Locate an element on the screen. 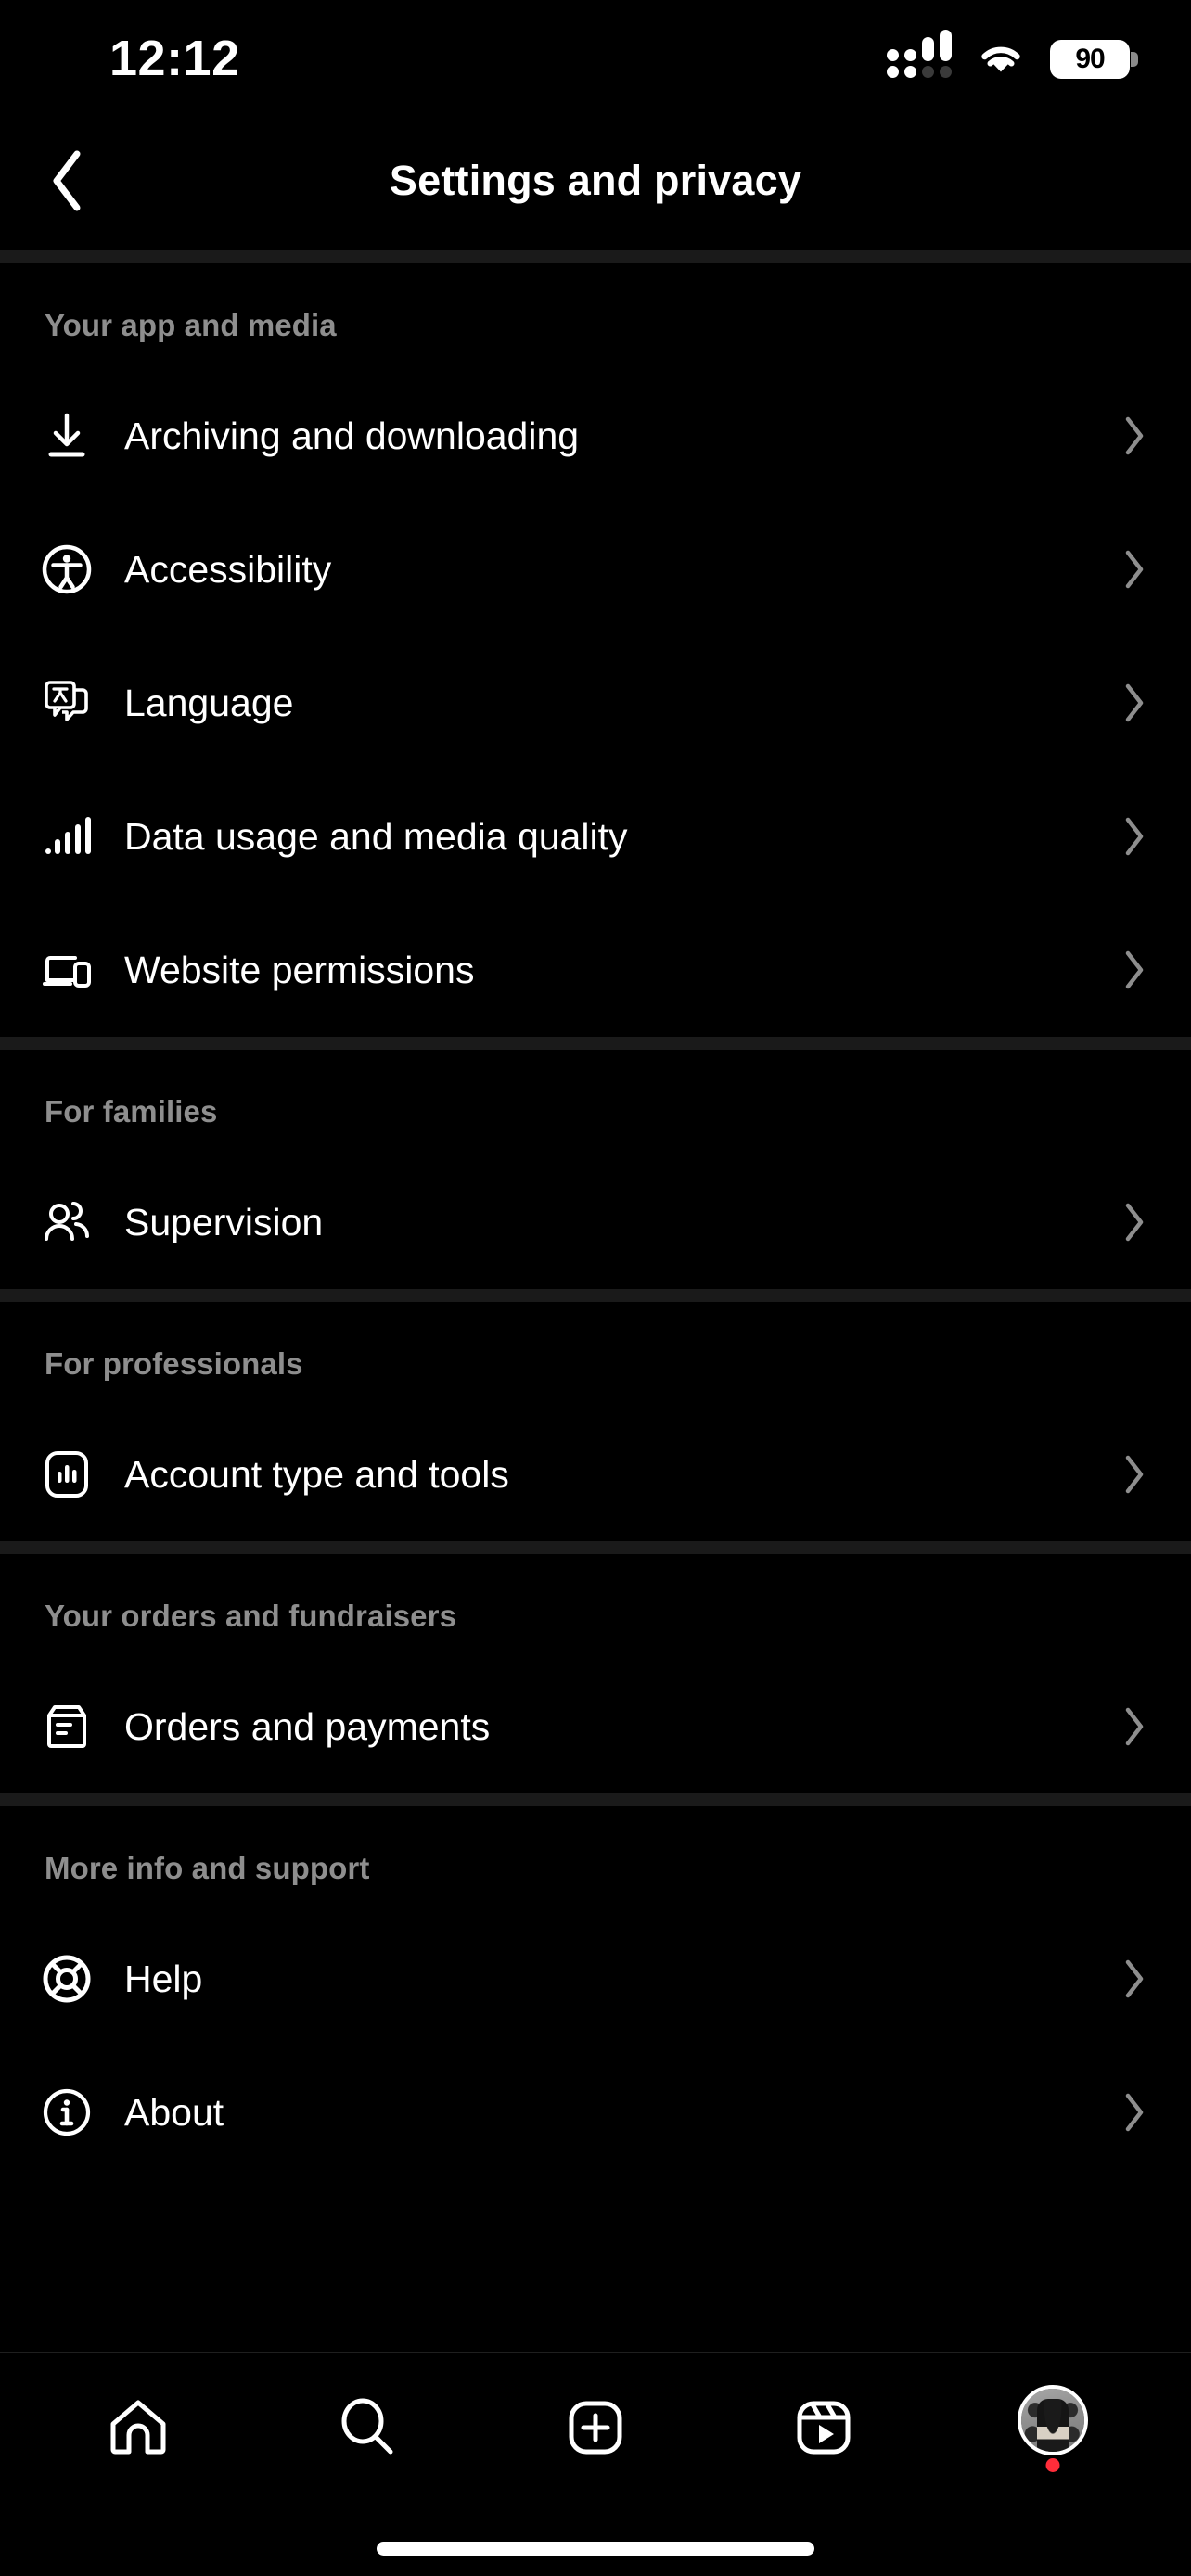 The width and height of the screenshot is (1191, 2576). search-icon is located at coordinates (367, 2426).